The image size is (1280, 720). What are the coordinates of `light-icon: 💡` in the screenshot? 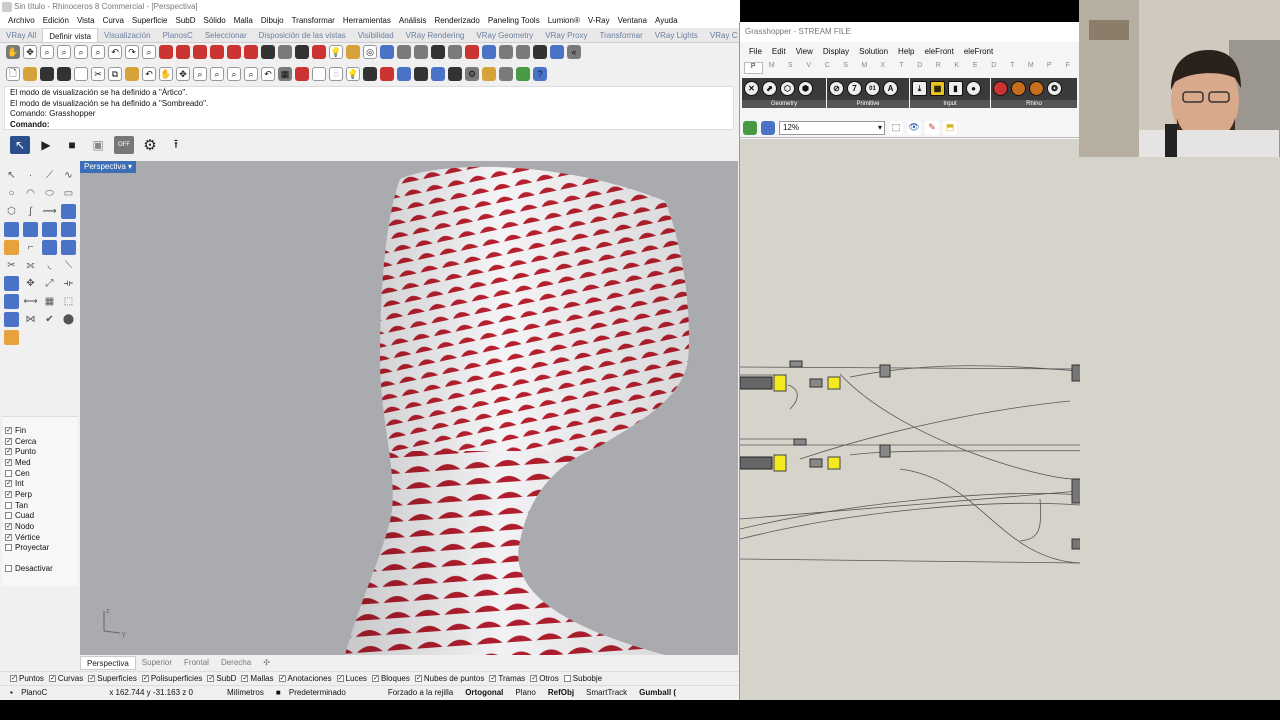 It's located at (336, 52).